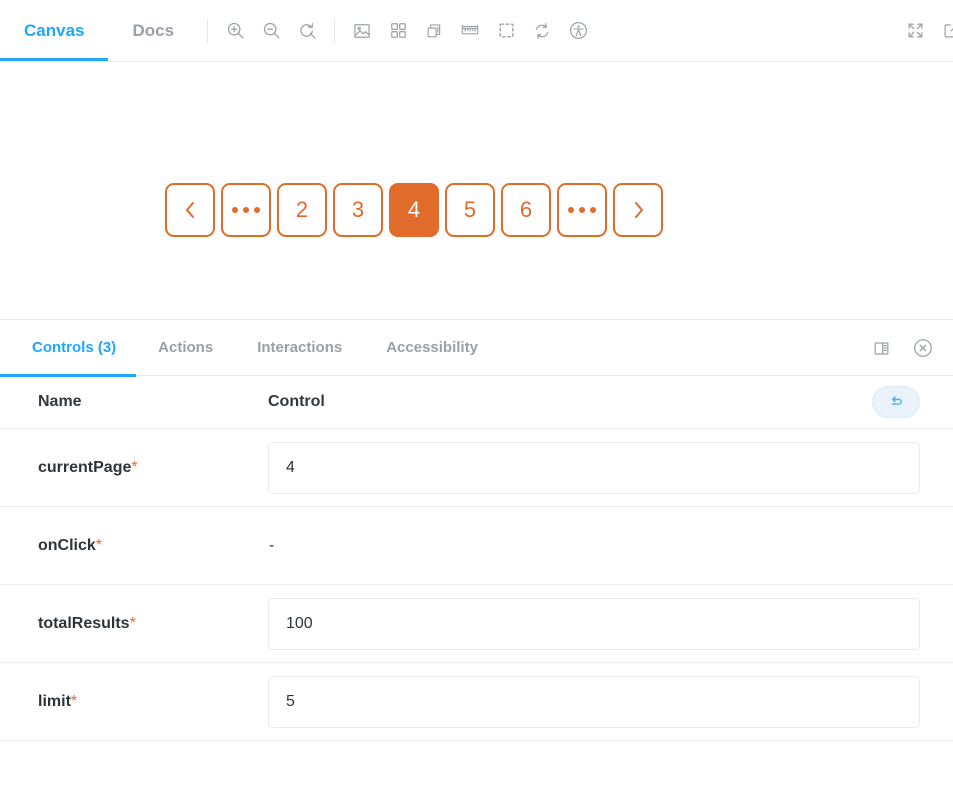 This screenshot has width=953, height=796. I want to click on tab-canvas-label: Canvas, so click(54, 30).